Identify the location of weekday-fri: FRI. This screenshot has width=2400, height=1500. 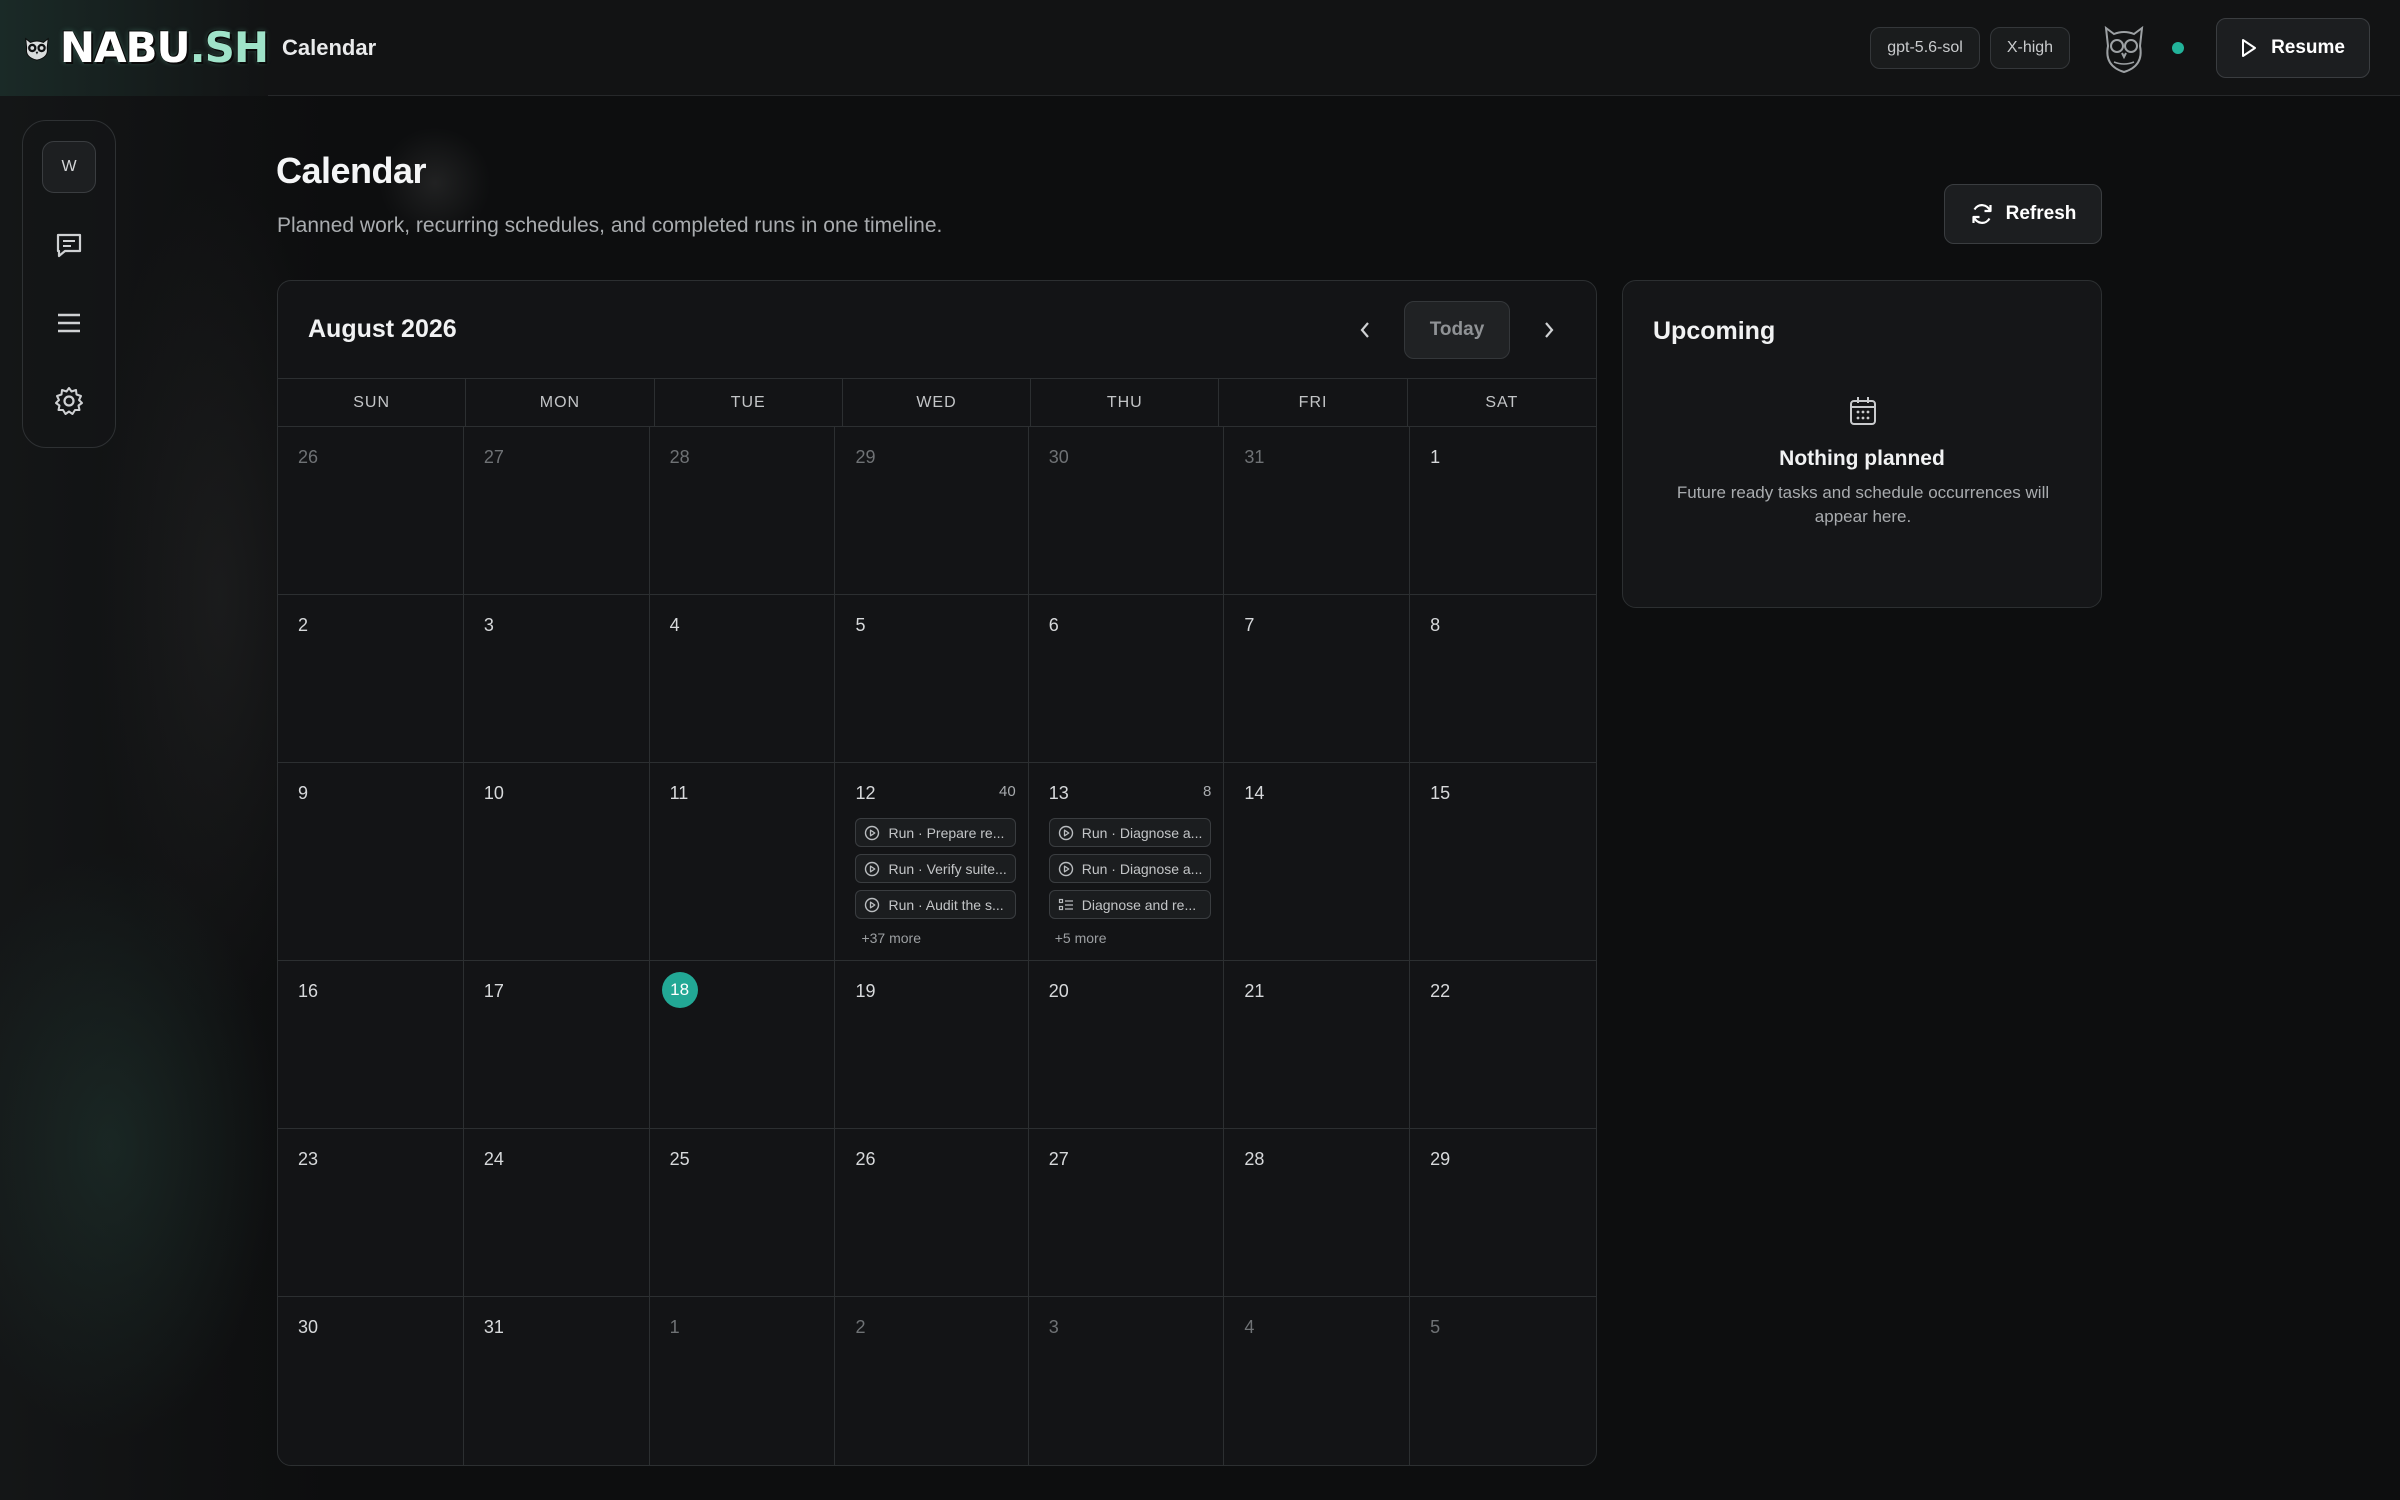
(1313, 402).